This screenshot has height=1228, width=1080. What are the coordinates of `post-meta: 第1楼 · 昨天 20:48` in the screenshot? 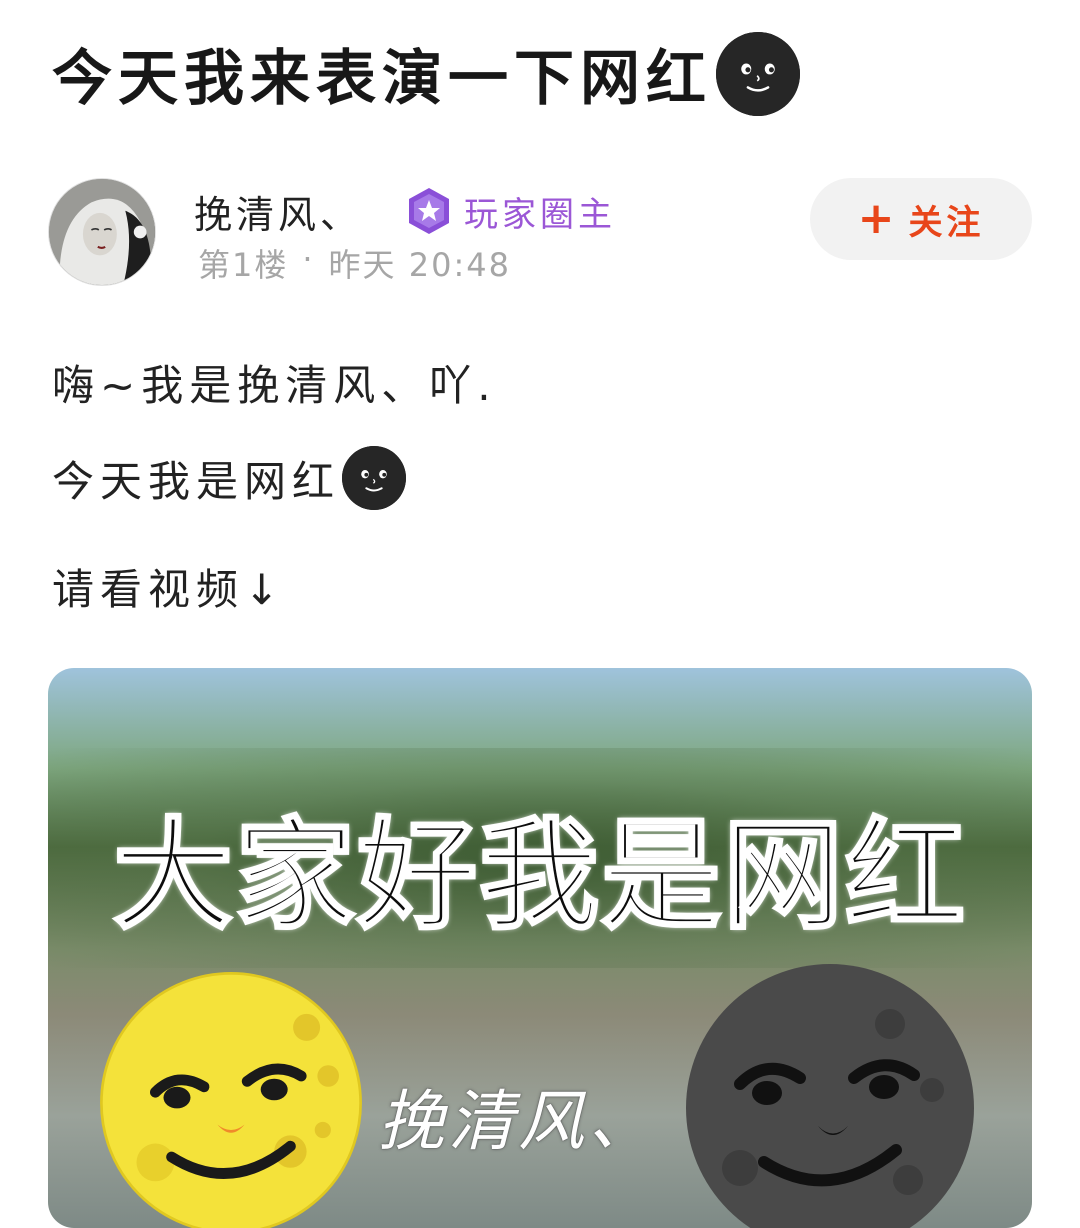 It's located at (354, 263).